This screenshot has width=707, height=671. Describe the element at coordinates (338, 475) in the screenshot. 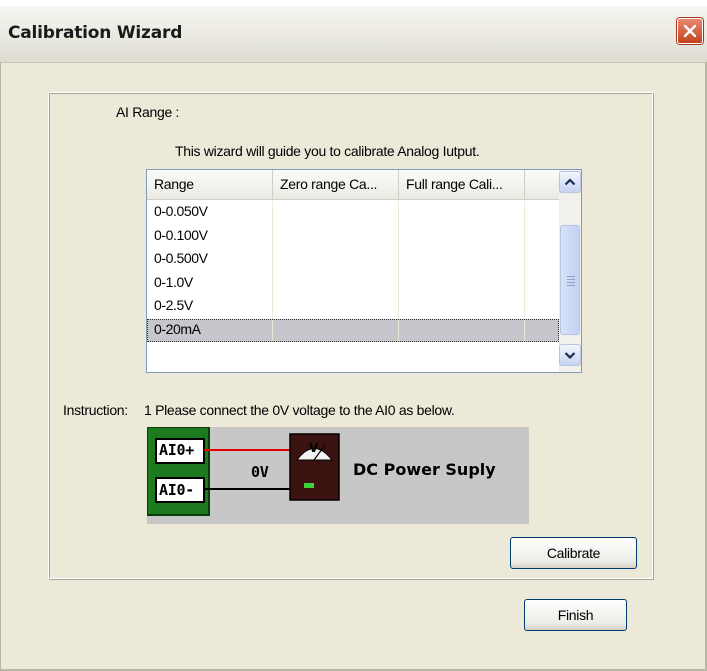

I see `connection-diagram: AI0+ AI0- 0V V DC Power Suply` at that location.